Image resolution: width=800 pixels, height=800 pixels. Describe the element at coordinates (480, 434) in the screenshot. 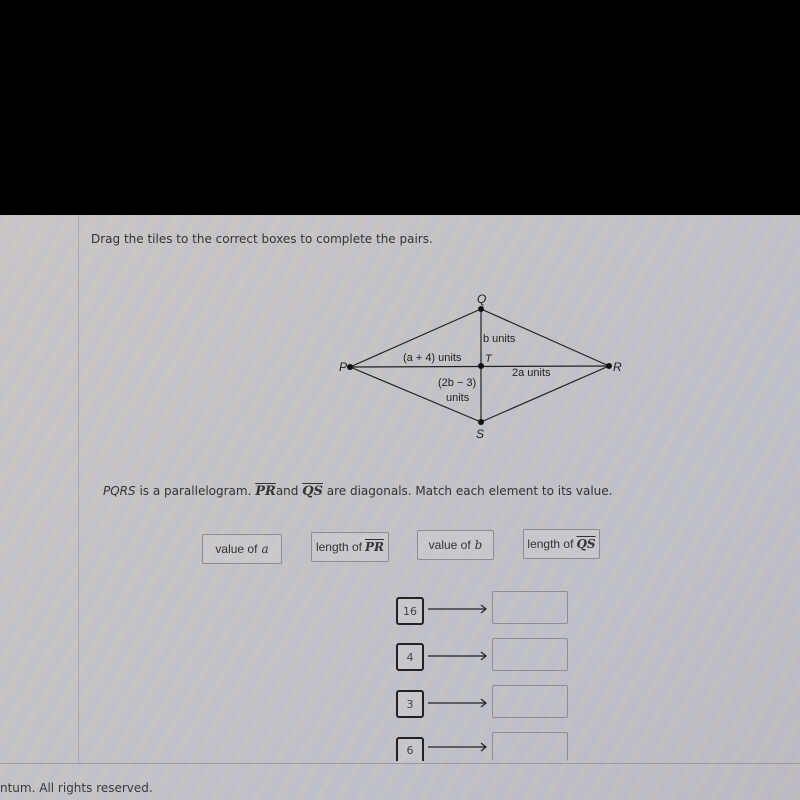

I see `label-S: S` at that location.